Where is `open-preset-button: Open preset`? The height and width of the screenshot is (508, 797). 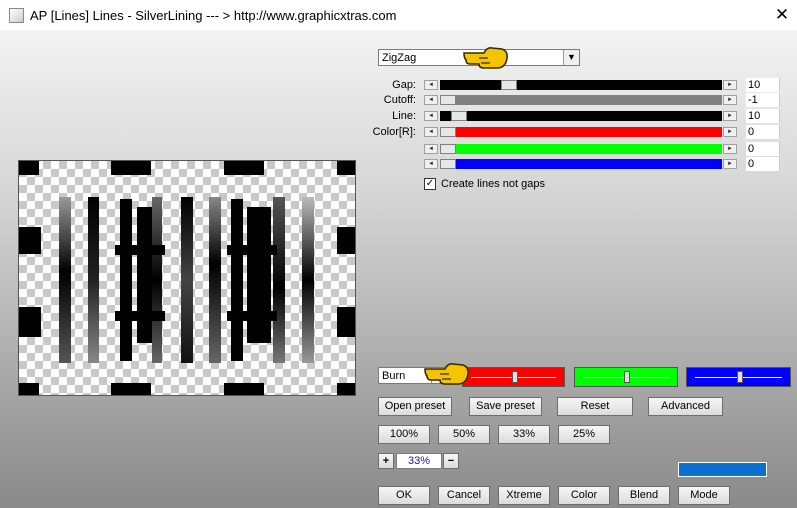
open-preset-button: Open preset is located at coordinates (415, 406).